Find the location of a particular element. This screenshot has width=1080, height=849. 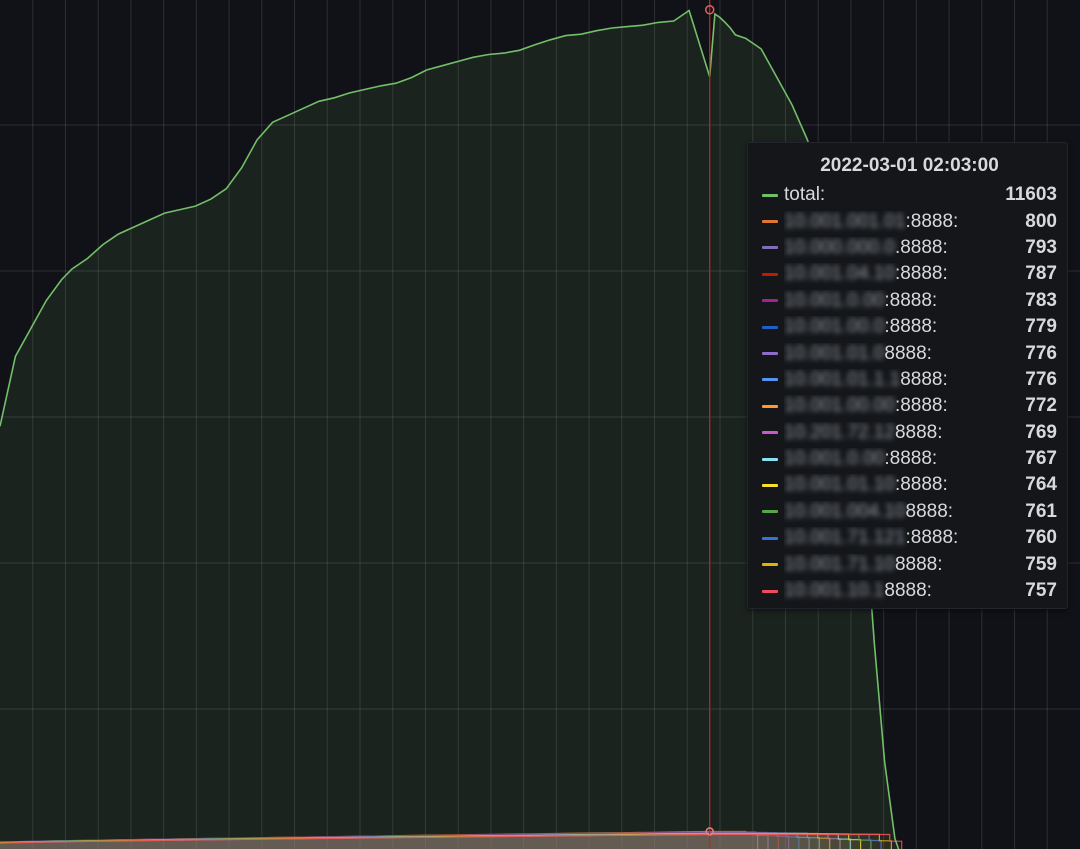

tooltip-series-label: 10.001.001.01:8888: is located at coordinates (904, 222).